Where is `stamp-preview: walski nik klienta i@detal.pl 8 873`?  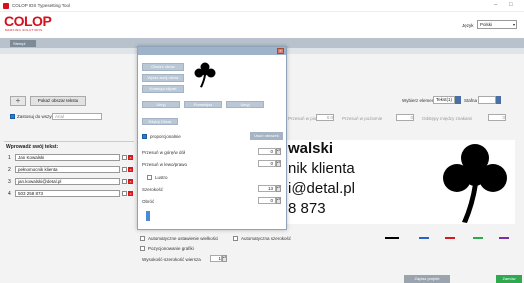
stamp-preview: walski nik klienta i@detal.pl 8 873 is located at coordinates (400, 182).